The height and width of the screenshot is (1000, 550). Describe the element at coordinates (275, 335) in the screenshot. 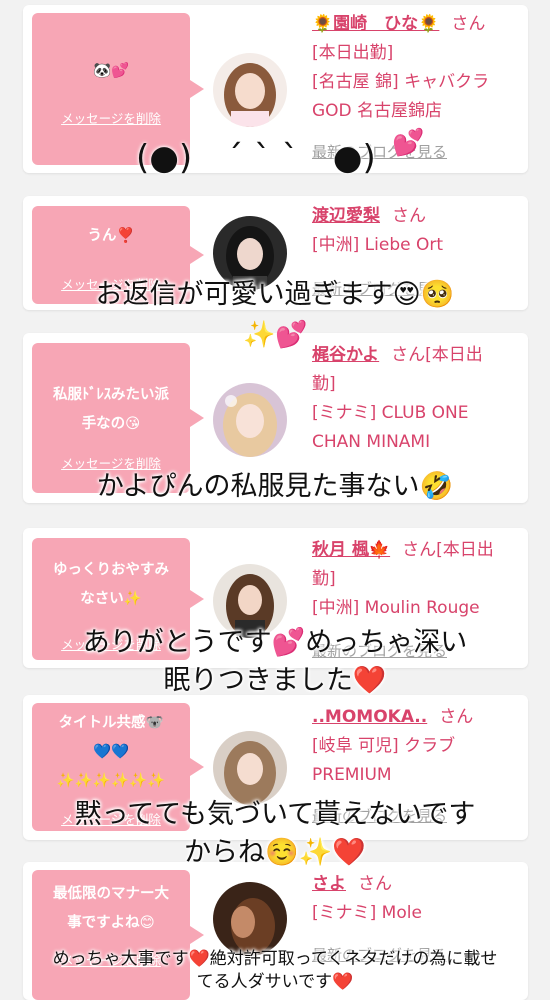

I see `sparkle-hearts-sticker: ✨💕` at that location.